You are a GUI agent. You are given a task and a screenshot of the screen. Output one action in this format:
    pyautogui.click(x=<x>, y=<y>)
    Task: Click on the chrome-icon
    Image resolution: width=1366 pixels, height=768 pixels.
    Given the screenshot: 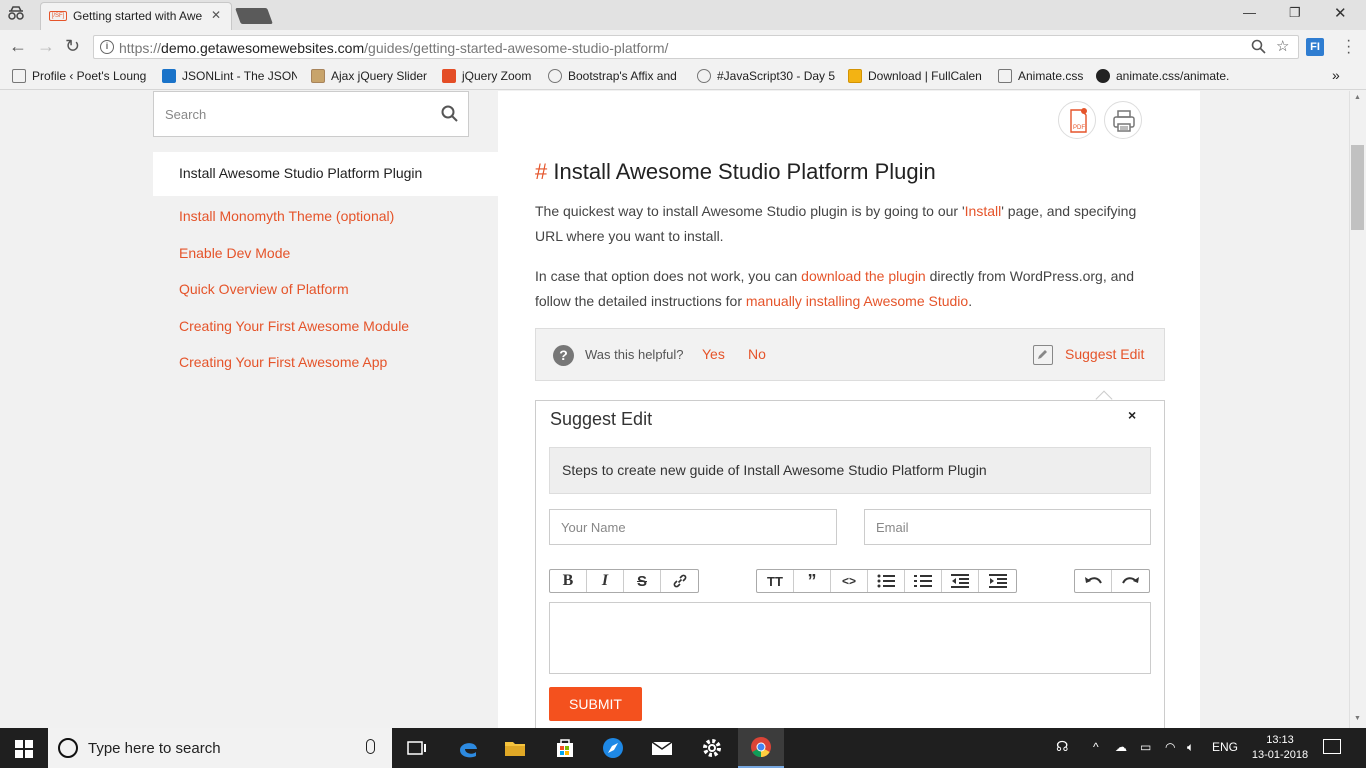 What is the action you would take?
    pyautogui.click(x=761, y=747)
    